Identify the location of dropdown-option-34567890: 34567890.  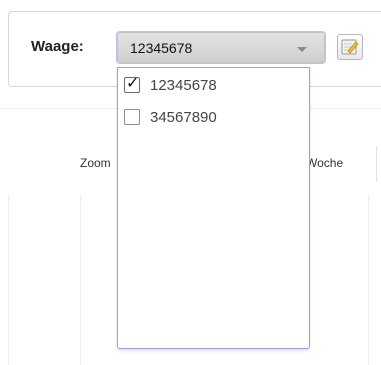
(214, 119).